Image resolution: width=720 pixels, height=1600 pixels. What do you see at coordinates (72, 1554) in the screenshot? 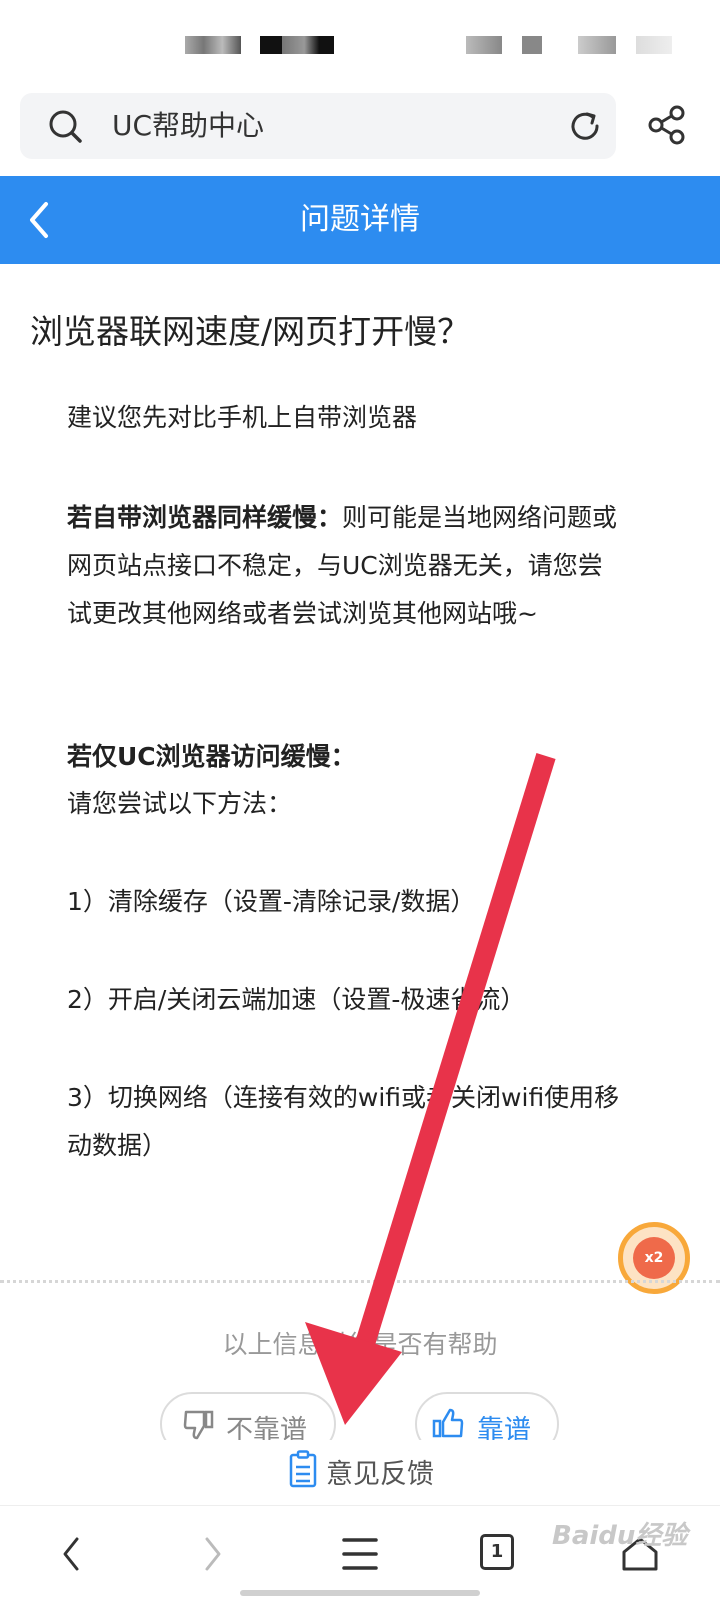
I see `nav-back-icon` at bounding box center [72, 1554].